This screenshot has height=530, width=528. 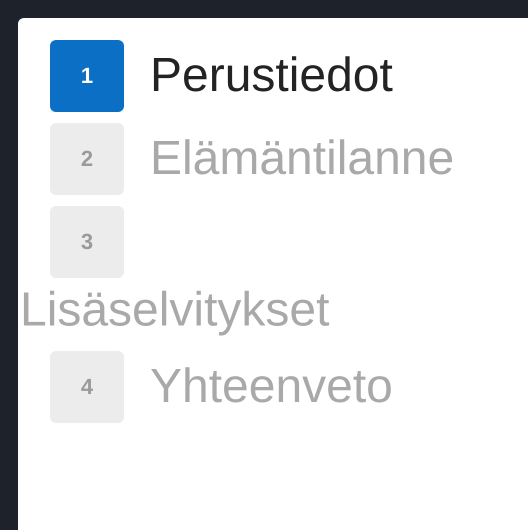 What do you see at coordinates (271, 387) in the screenshot?
I see `step-label: Yhteenveto` at bounding box center [271, 387].